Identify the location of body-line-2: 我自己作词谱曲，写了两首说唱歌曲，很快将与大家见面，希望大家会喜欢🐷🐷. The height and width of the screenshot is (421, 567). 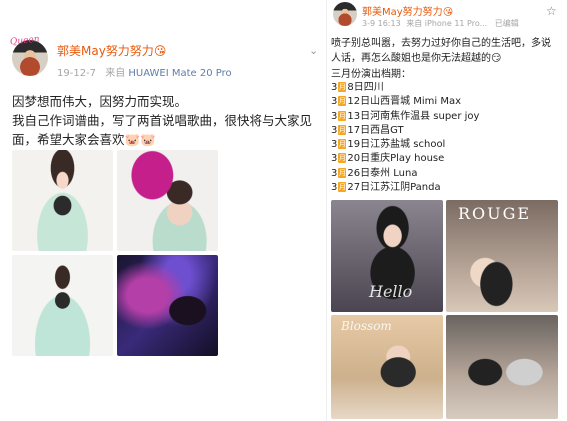
(162, 130).